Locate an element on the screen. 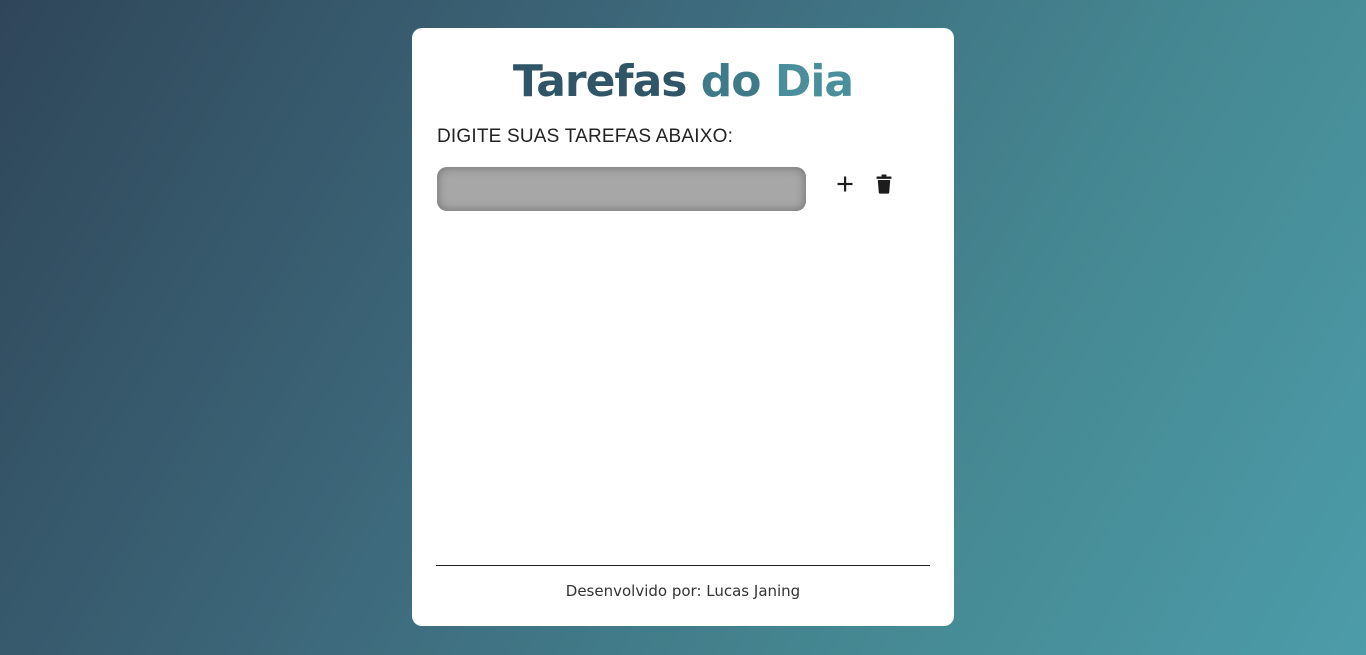 The image size is (1366, 655). instructions-label: DIGITE SUAS TAREFAS ABAIXO: is located at coordinates (585, 136).